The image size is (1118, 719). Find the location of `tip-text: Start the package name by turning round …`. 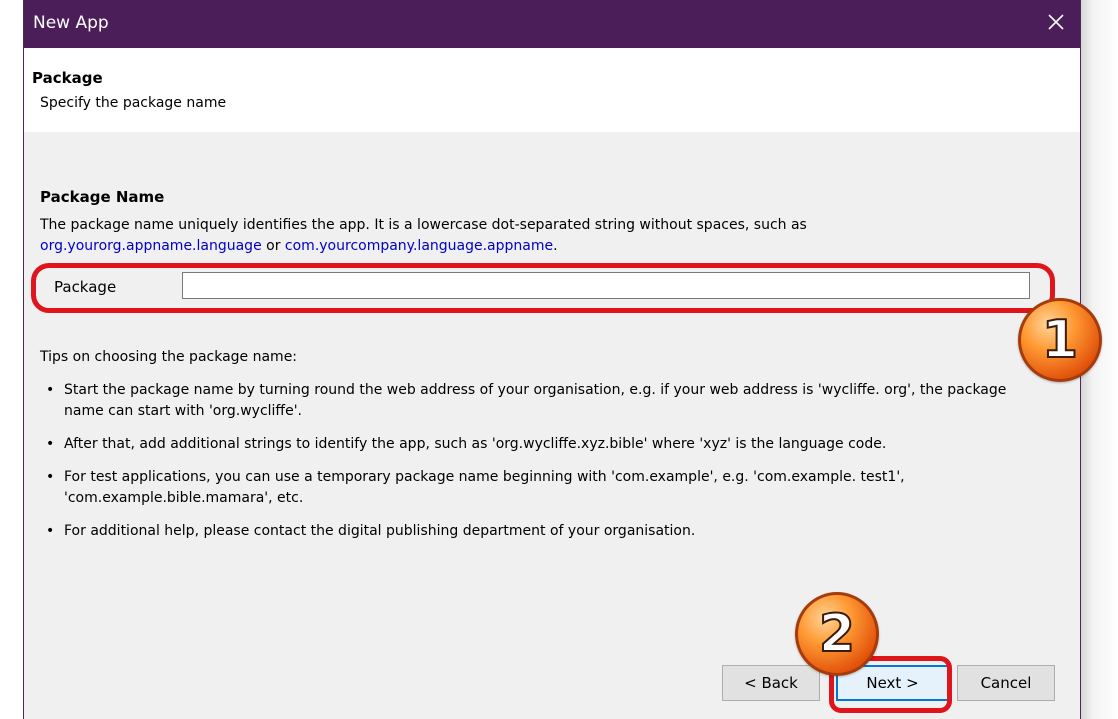

tip-text: Start the package name by turning round … is located at coordinates (535, 400).